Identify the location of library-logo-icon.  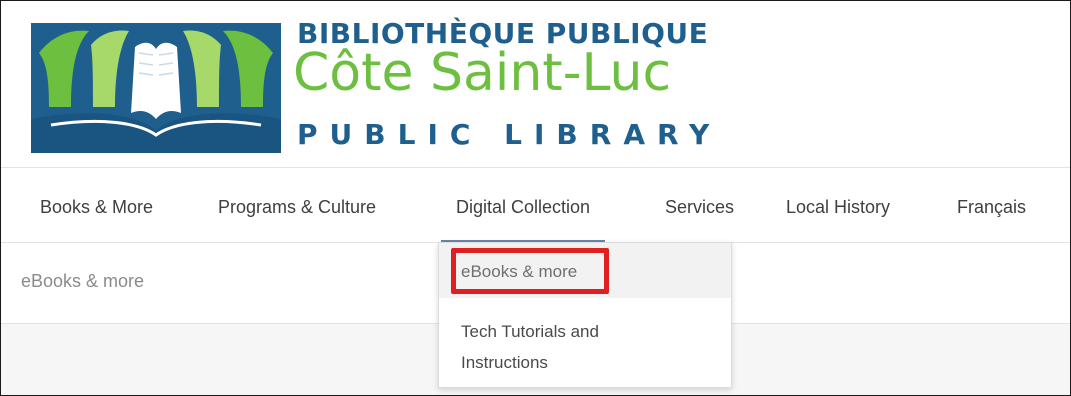
(156, 88).